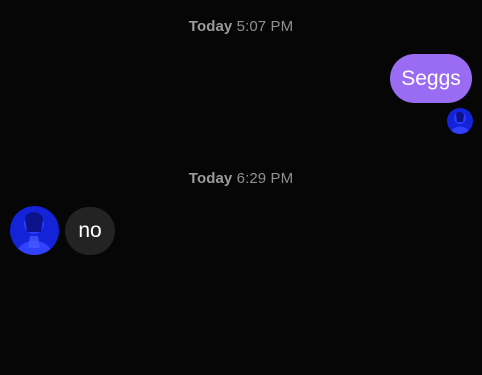 The width and height of the screenshot is (482, 375). I want to click on message-timestamp: Today 6:29 PM, so click(241, 178).